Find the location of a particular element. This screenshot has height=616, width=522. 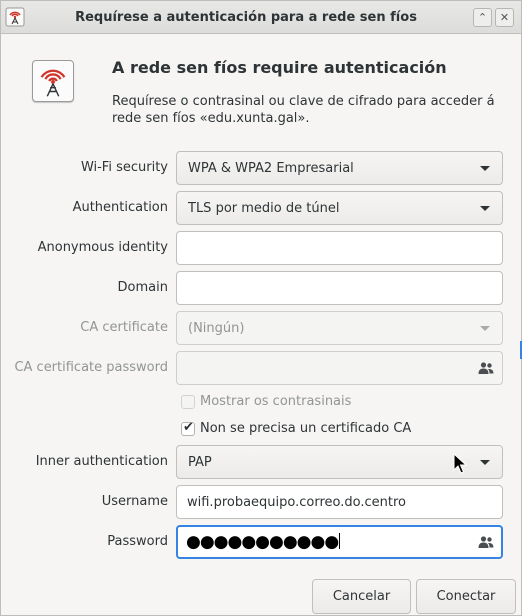

show-passwords-label: Mostrar os contrasinais is located at coordinates (276, 401).